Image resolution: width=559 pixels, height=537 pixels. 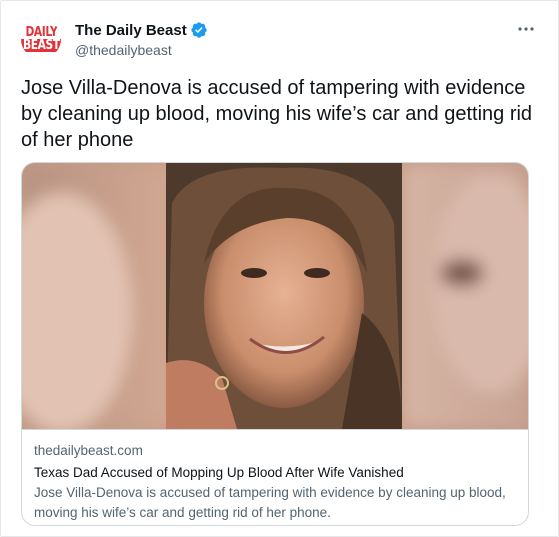 What do you see at coordinates (526, 29) in the screenshot?
I see `more-options-icon` at bounding box center [526, 29].